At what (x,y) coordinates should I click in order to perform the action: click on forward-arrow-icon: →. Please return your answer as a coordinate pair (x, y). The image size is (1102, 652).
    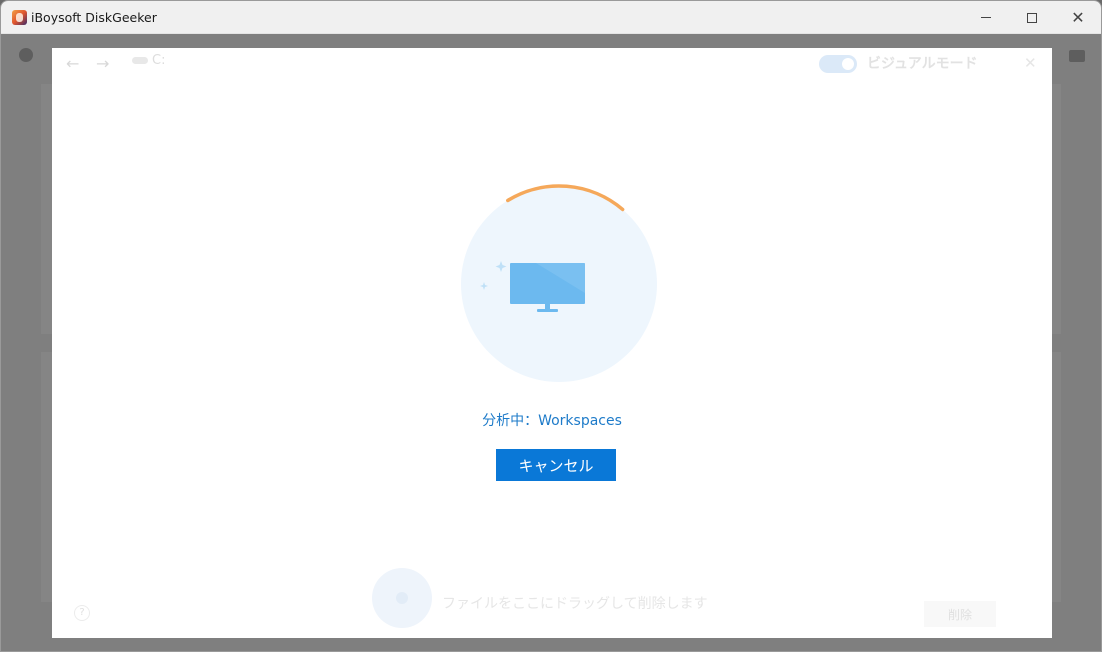
    Looking at the image, I should click on (102, 63).